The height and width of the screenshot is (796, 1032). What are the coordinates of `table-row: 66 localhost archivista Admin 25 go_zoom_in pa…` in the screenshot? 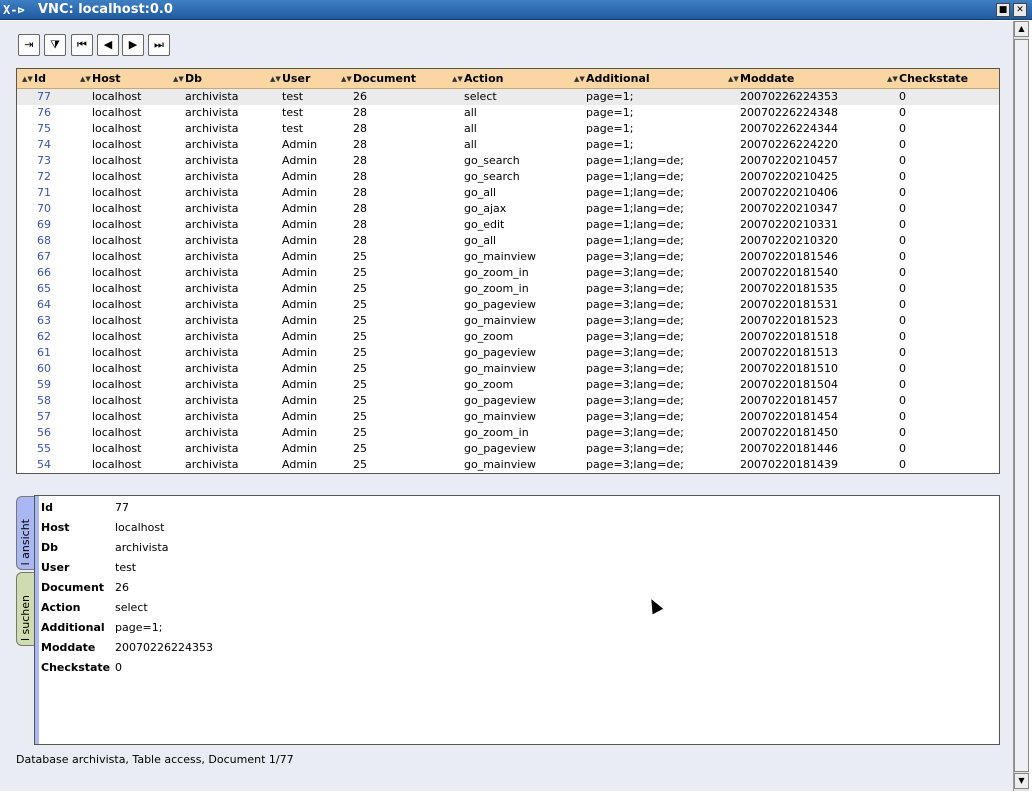 It's located at (508, 273).